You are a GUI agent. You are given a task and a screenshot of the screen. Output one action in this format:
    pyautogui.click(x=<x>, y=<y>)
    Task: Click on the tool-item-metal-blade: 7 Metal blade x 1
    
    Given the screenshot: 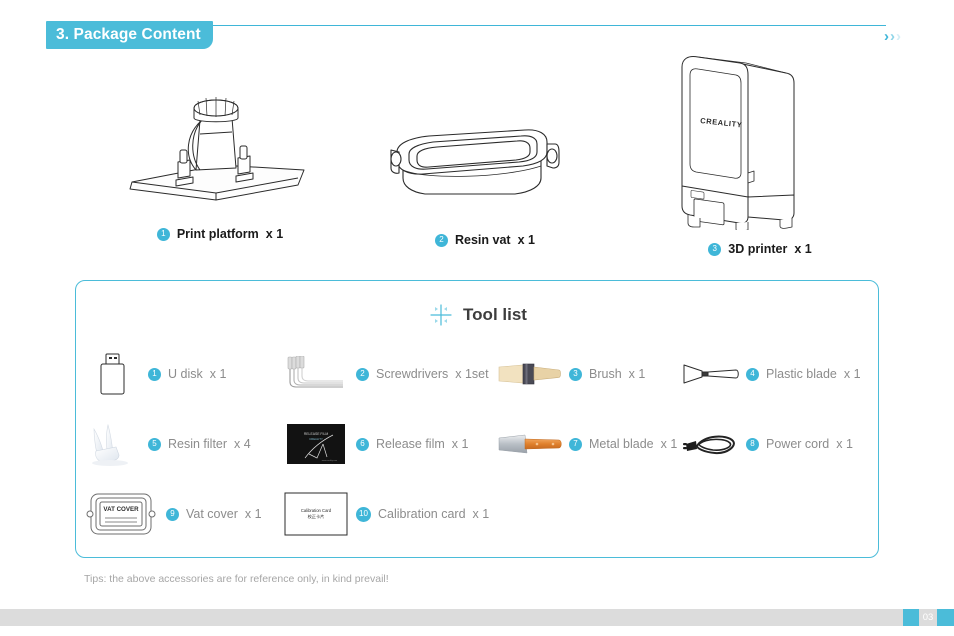 What is the action you would take?
    pyautogui.click(x=584, y=444)
    